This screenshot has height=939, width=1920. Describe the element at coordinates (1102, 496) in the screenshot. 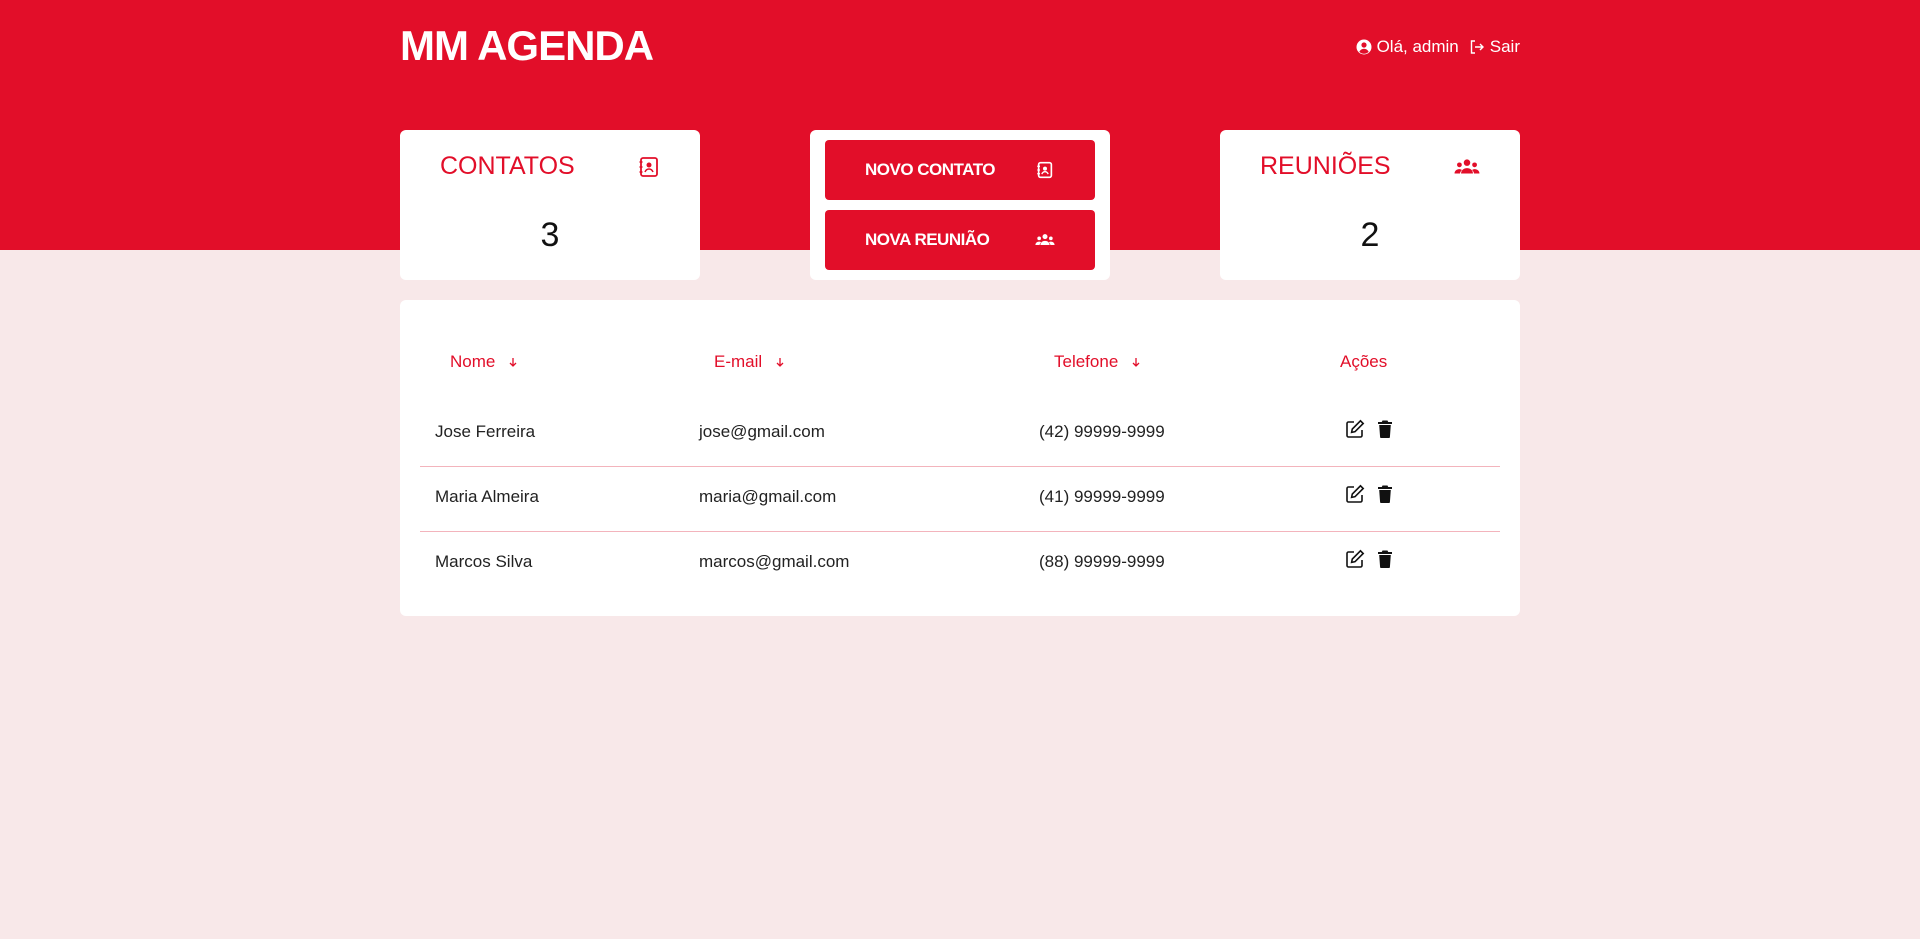

I see `contact-phone: (41) 99999-9999` at that location.